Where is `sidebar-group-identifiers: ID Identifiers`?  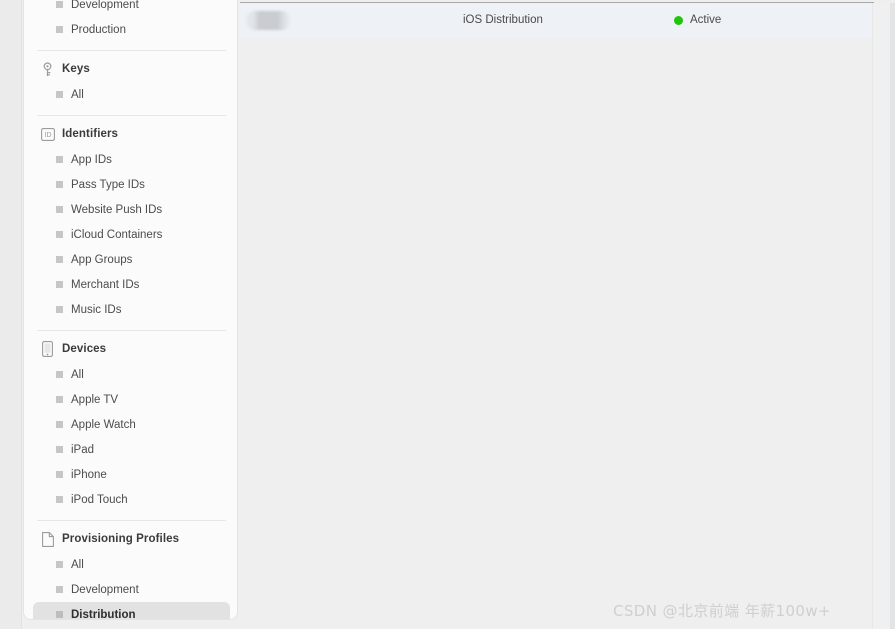 sidebar-group-identifiers: ID Identifiers is located at coordinates (131, 134).